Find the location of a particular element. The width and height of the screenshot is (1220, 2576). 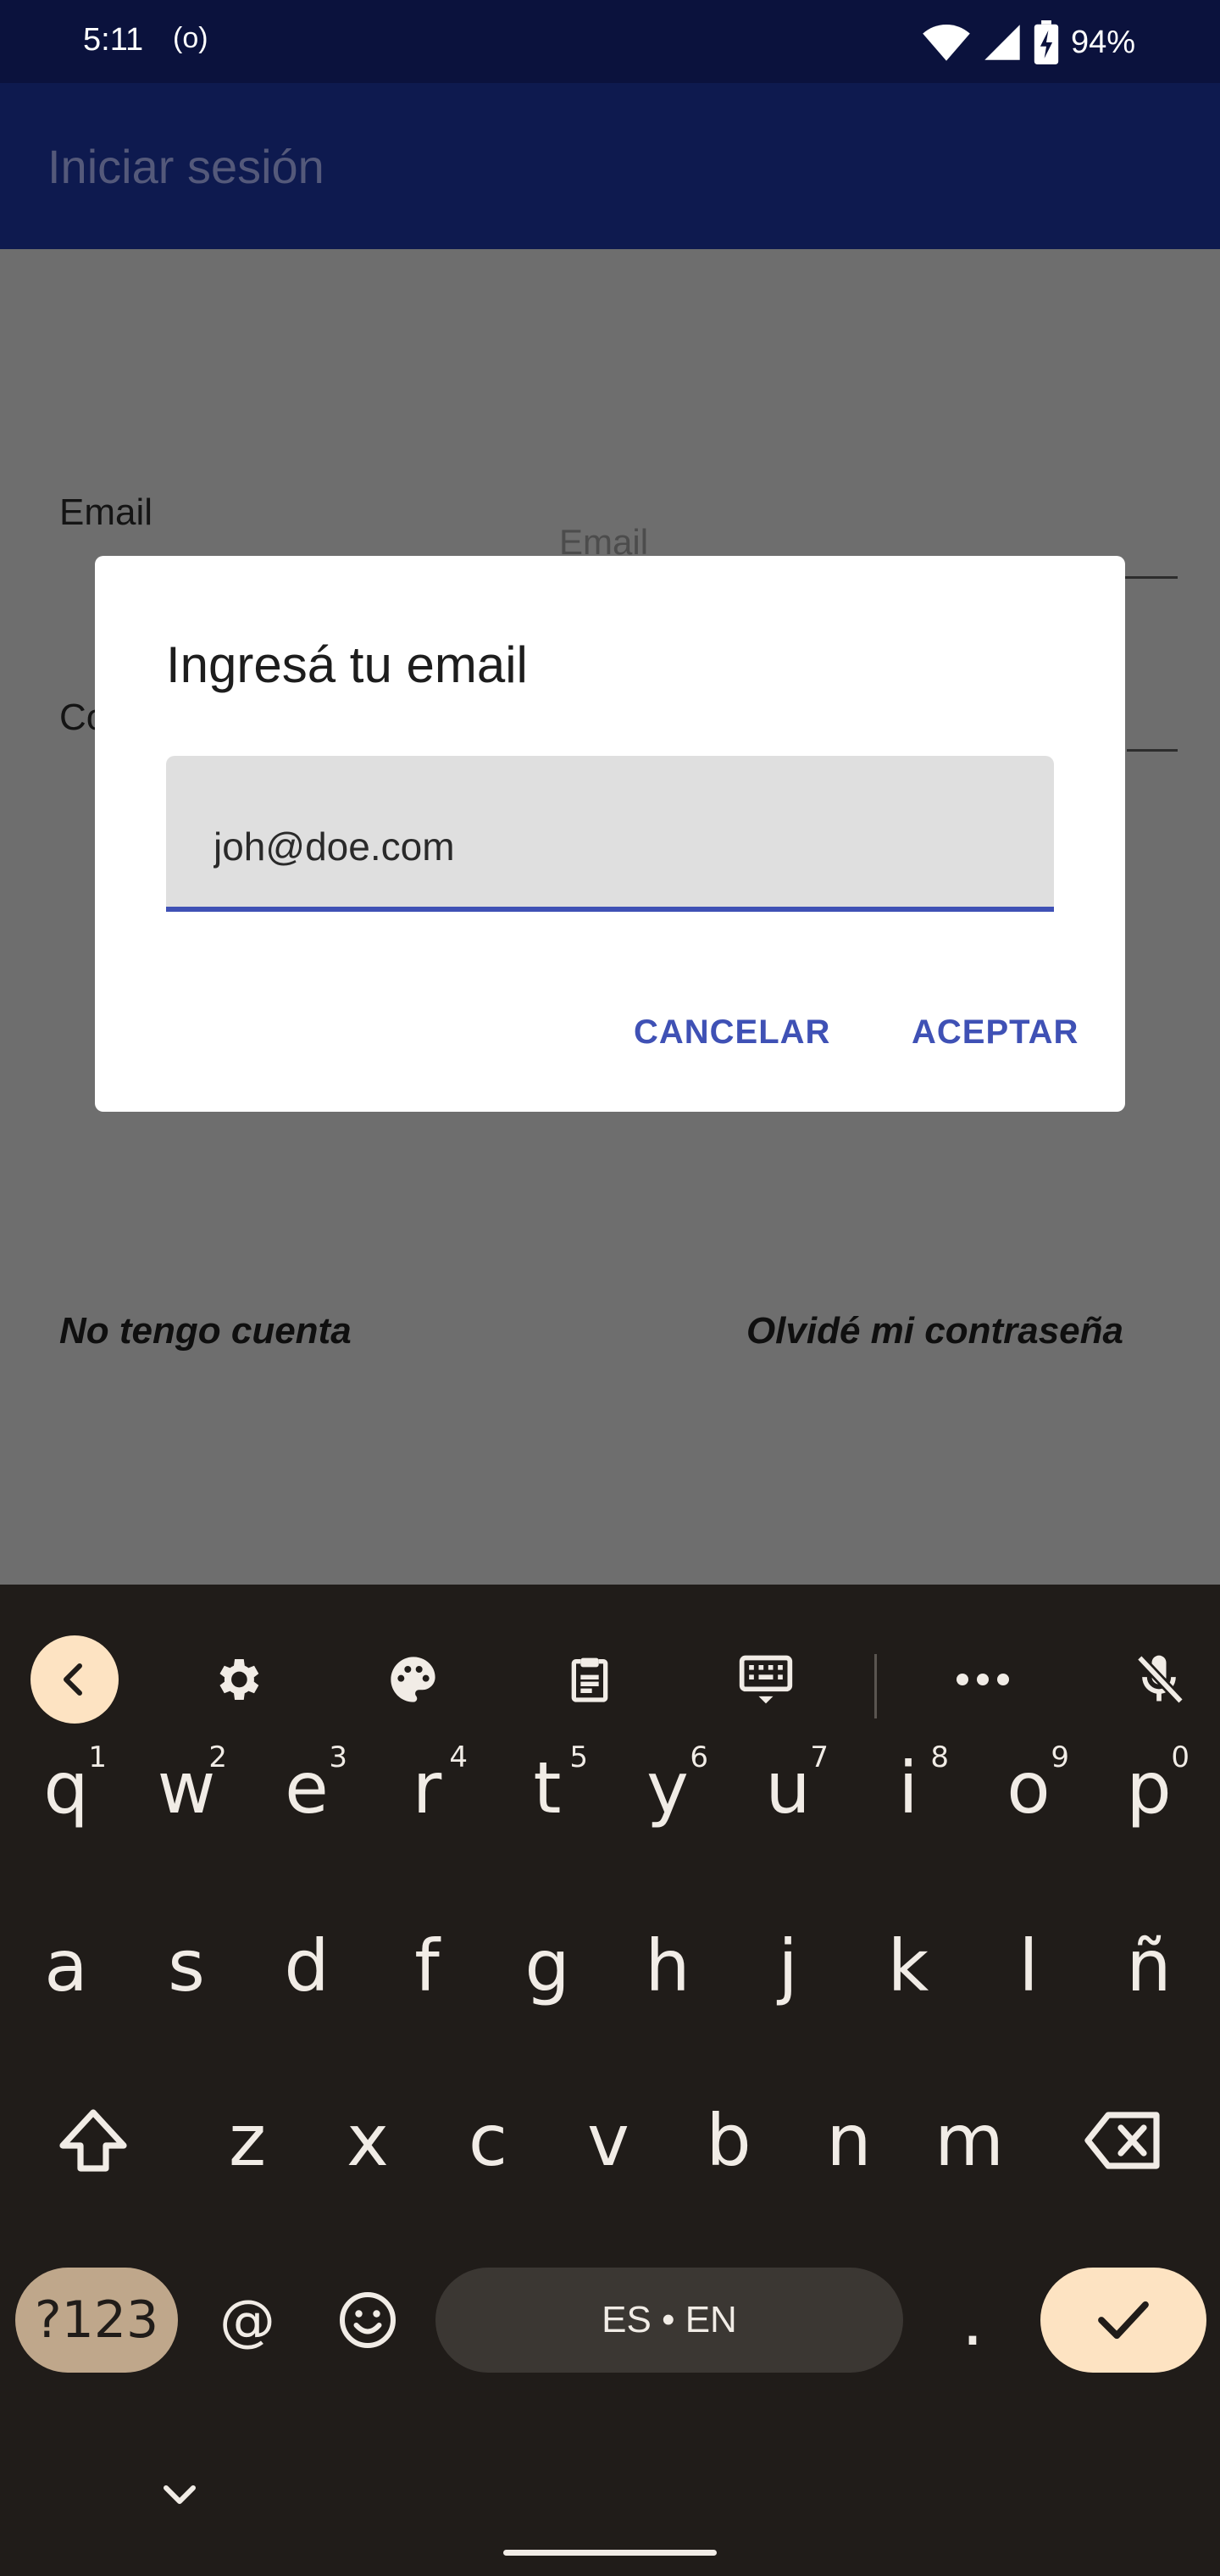

key-e: e3 is located at coordinates (306, 1788).